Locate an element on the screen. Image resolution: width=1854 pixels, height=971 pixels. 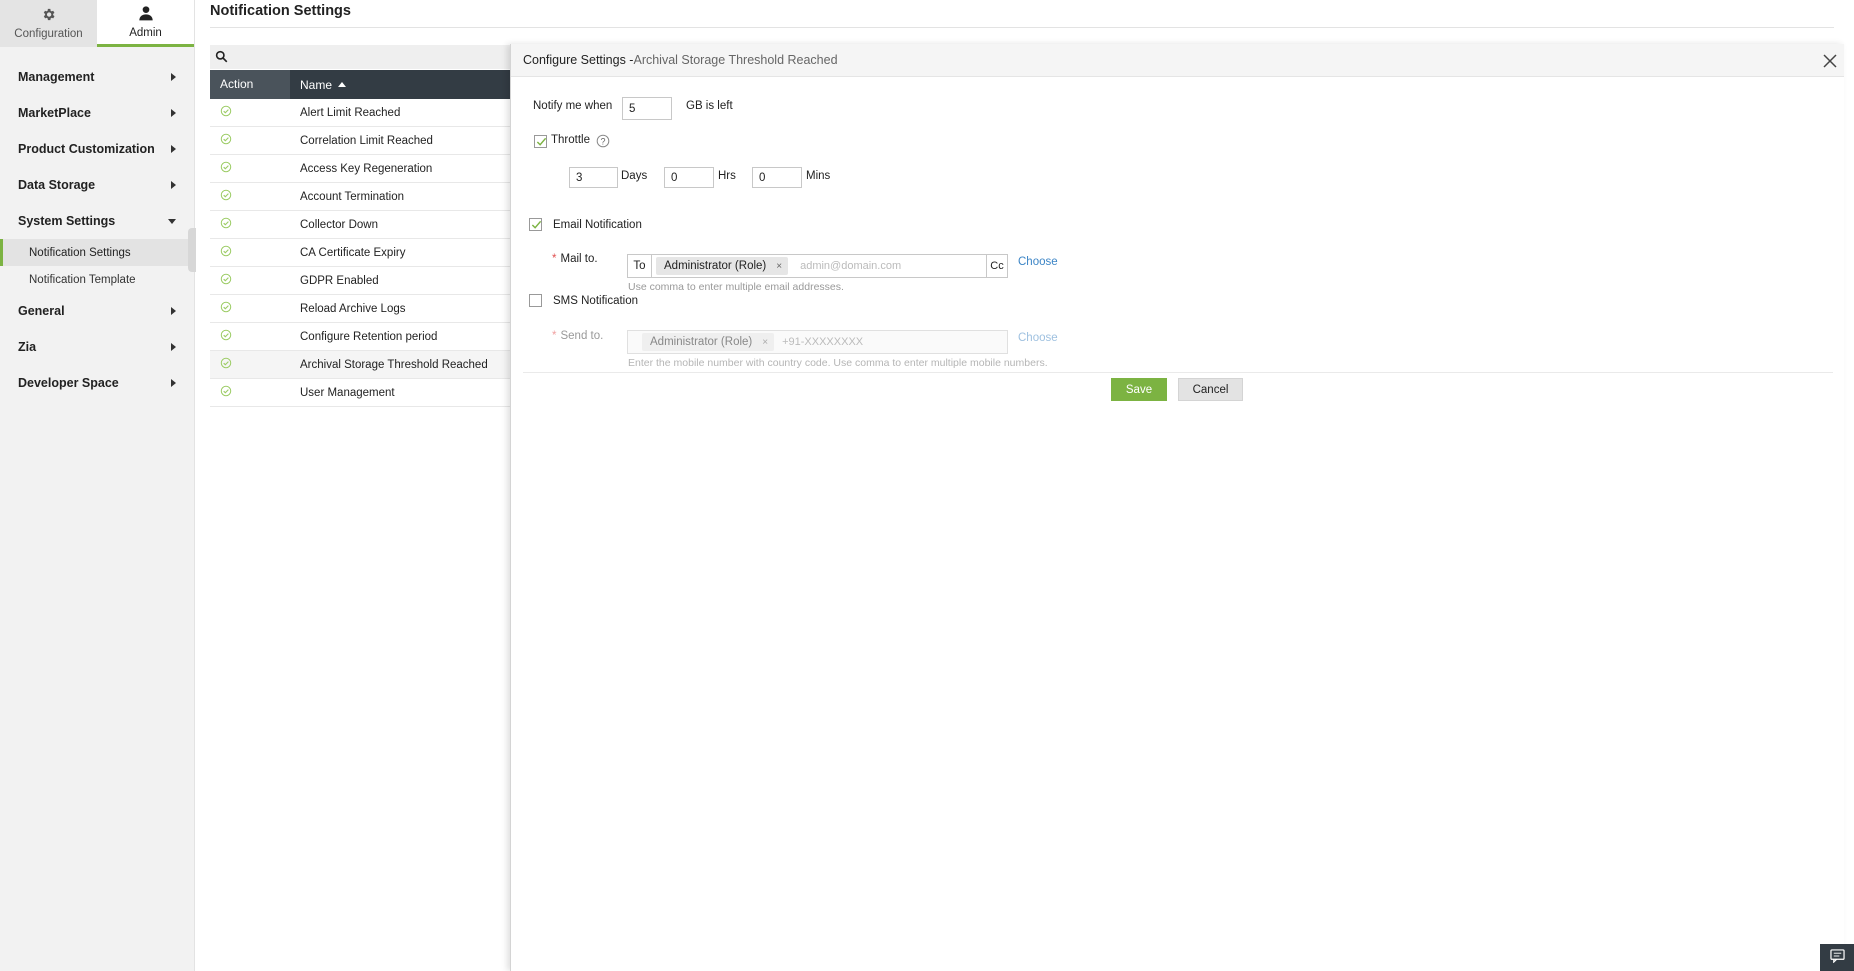
table-row: User Management is located at coordinates (360, 393).